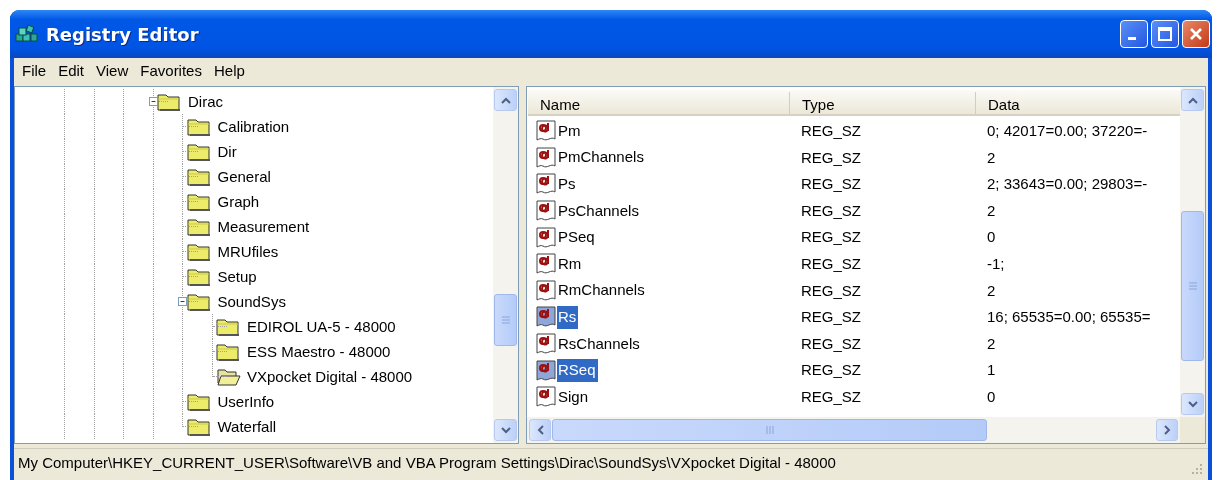 This screenshot has height=480, width=1218. Describe the element at coordinates (34, 71) in the screenshot. I see `menu-item: File` at that location.